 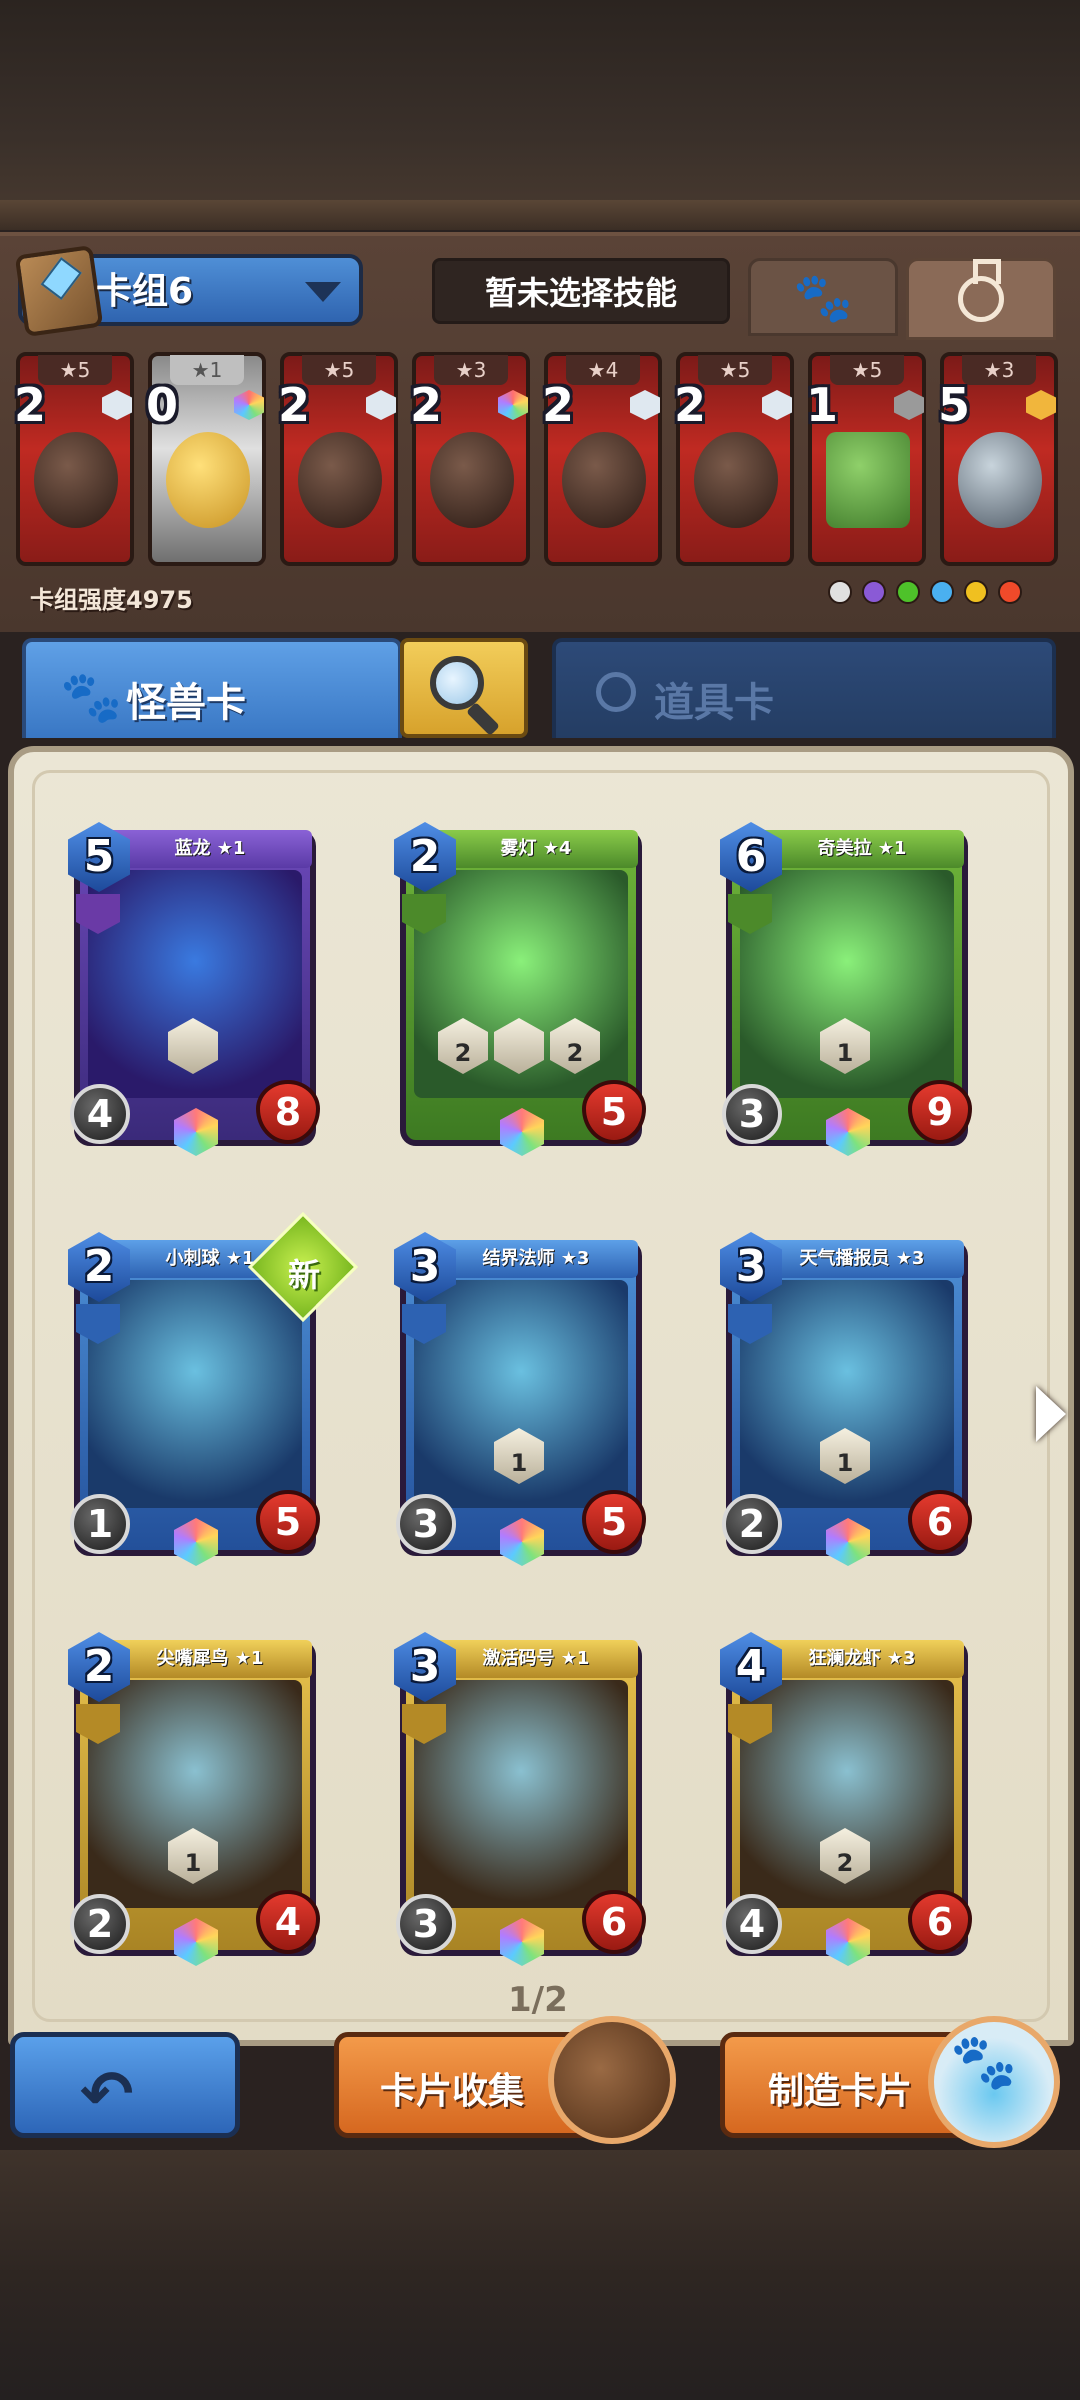 I want to click on deck-slot: ★3 2, so click(x=470, y=459).